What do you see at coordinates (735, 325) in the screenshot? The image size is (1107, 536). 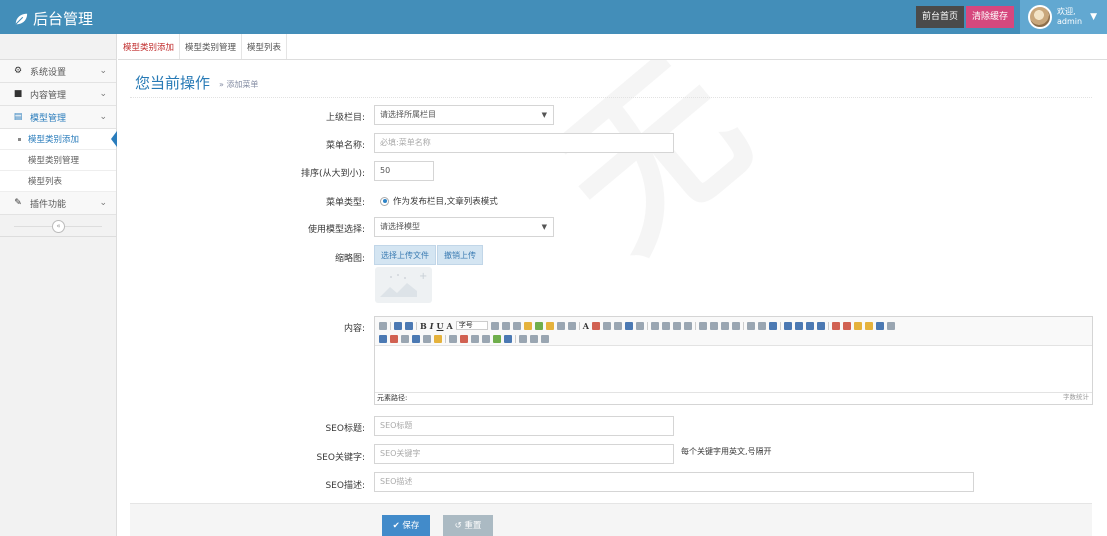 I see `align-justify-icon` at bounding box center [735, 325].